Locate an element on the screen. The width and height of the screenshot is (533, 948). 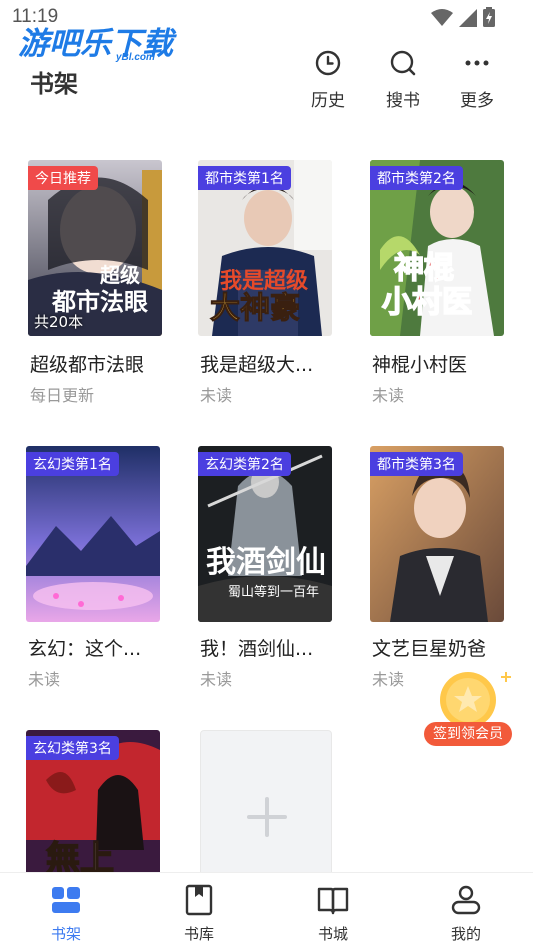
tab-bookstore-label: 书城 is located at coordinates (332, 934).